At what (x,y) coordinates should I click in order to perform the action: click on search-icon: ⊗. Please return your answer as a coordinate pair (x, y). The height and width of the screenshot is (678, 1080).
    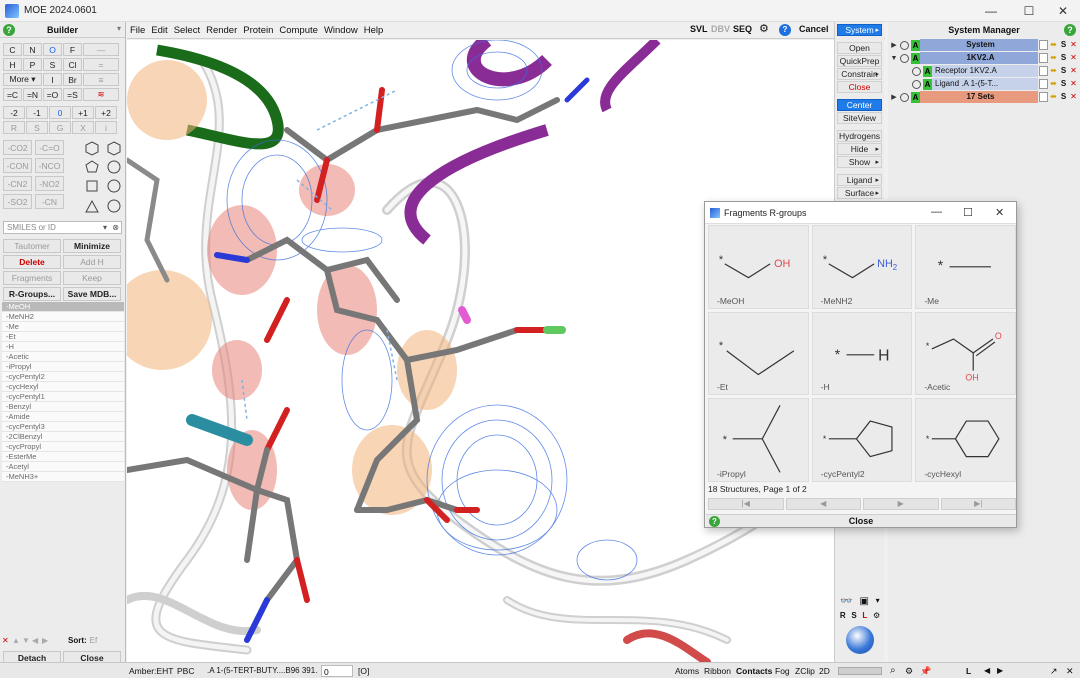
    Looking at the image, I should click on (115, 227).